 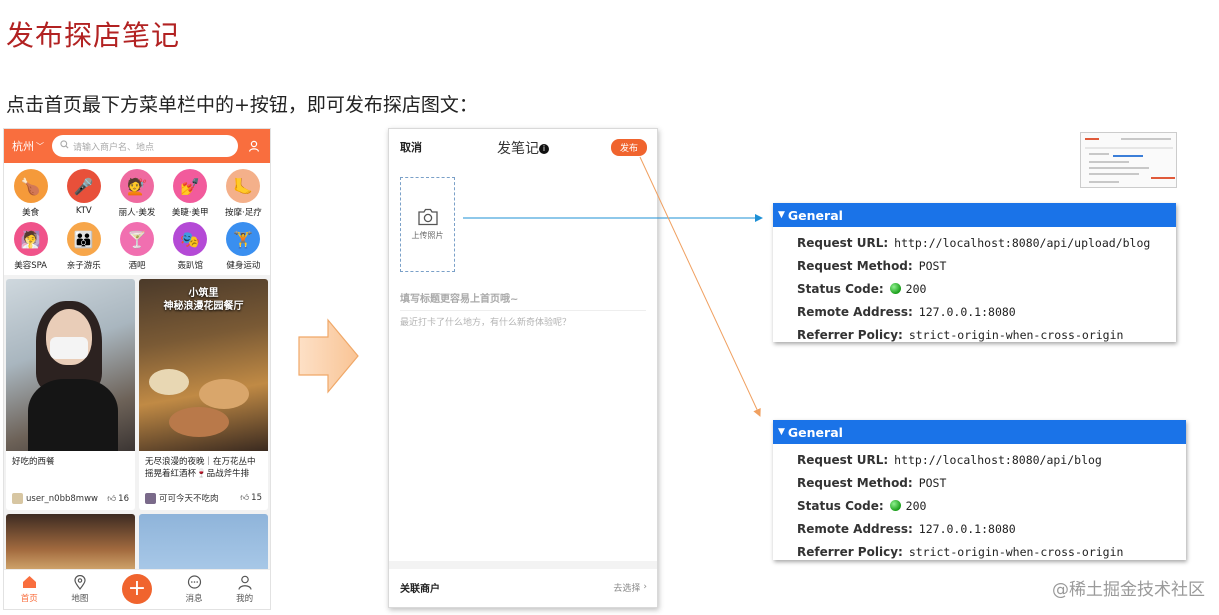 I want to click on category-item: 🧖 美容SPA, so click(x=30, y=246).